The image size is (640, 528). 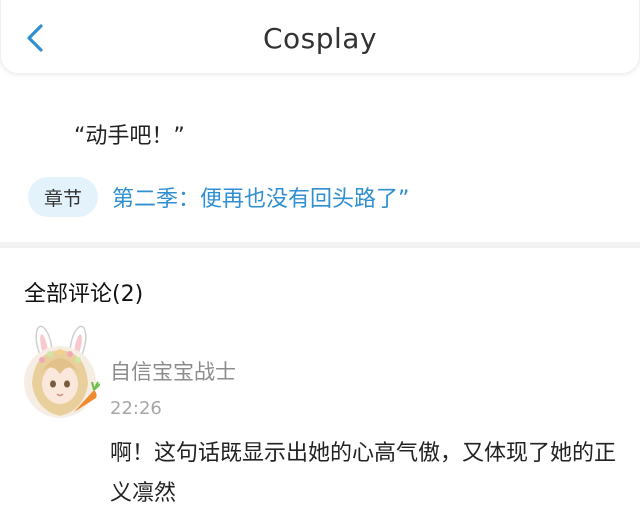 I want to click on chapter-link: 第二季：便再也没有回头路了”, so click(x=260, y=197).